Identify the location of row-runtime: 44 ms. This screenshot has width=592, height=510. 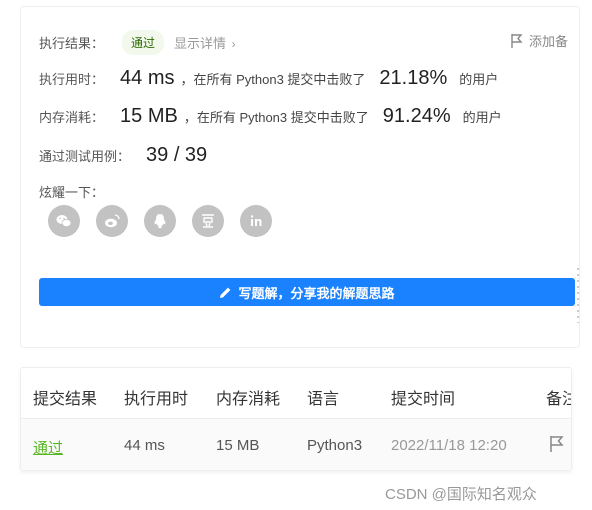
(144, 445).